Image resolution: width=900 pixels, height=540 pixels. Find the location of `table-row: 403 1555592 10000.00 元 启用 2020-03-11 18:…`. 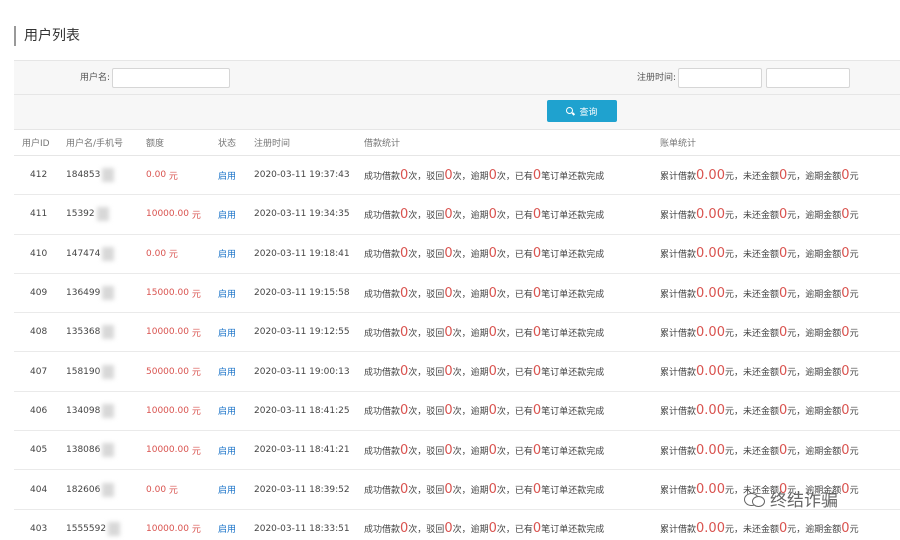

table-row: 403 1555592 10000.00 元 启用 2020-03-11 18:… is located at coordinates (457, 525).